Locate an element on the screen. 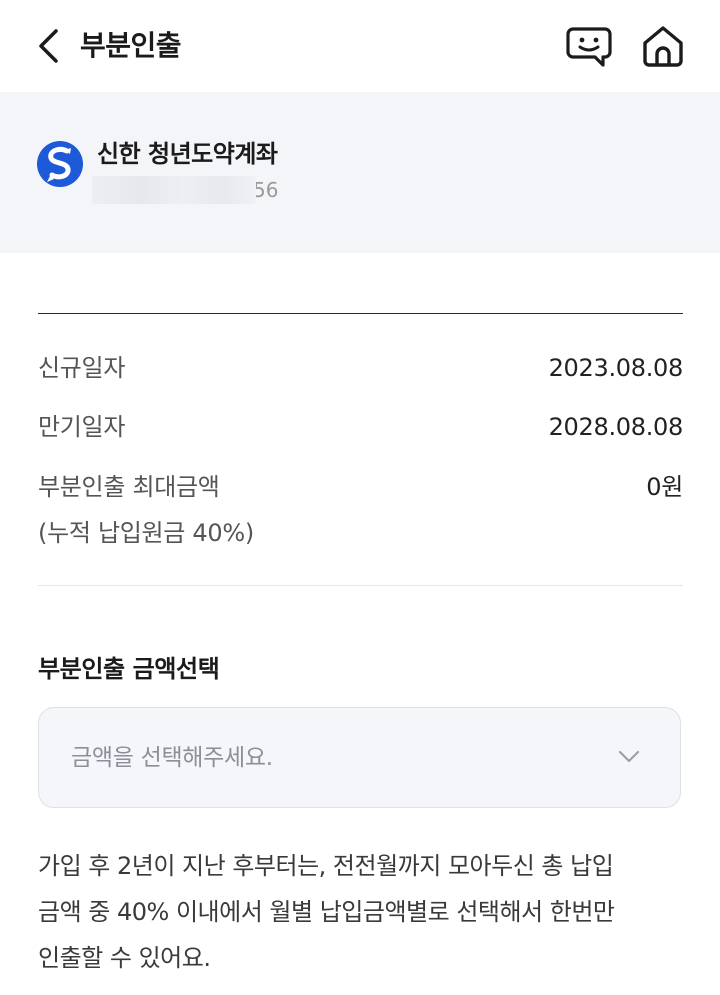 This screenshot has width=720, height=995. chevron-left-icon is located at coordinates (48, 46).